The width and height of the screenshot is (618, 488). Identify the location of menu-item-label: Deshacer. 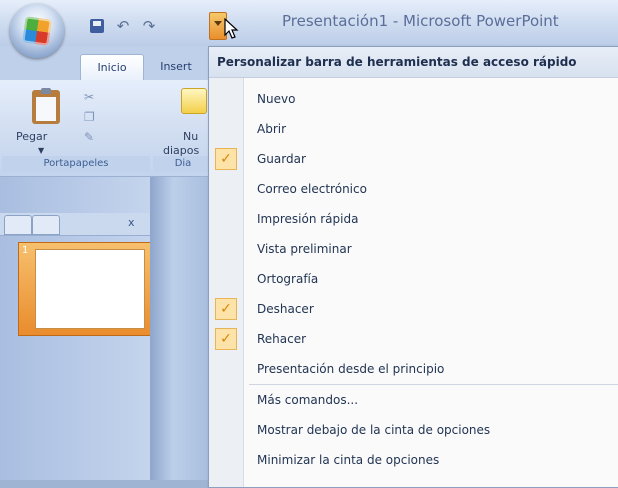
(285, 309).